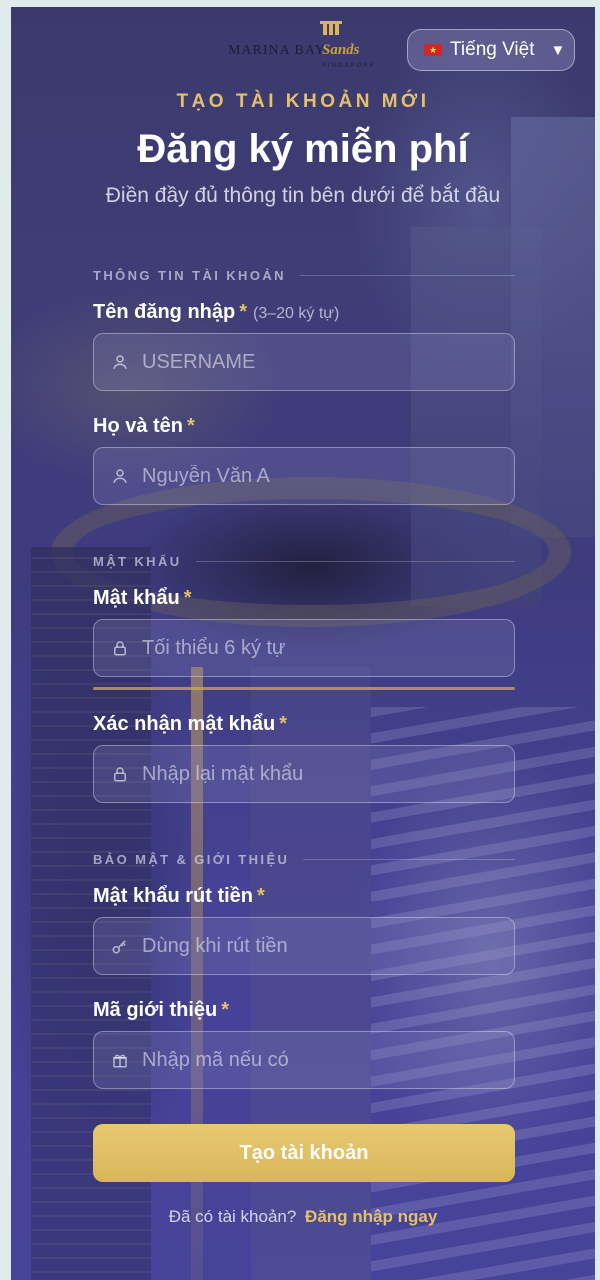  I want to click on referral-code-input, so click(328, 1060).